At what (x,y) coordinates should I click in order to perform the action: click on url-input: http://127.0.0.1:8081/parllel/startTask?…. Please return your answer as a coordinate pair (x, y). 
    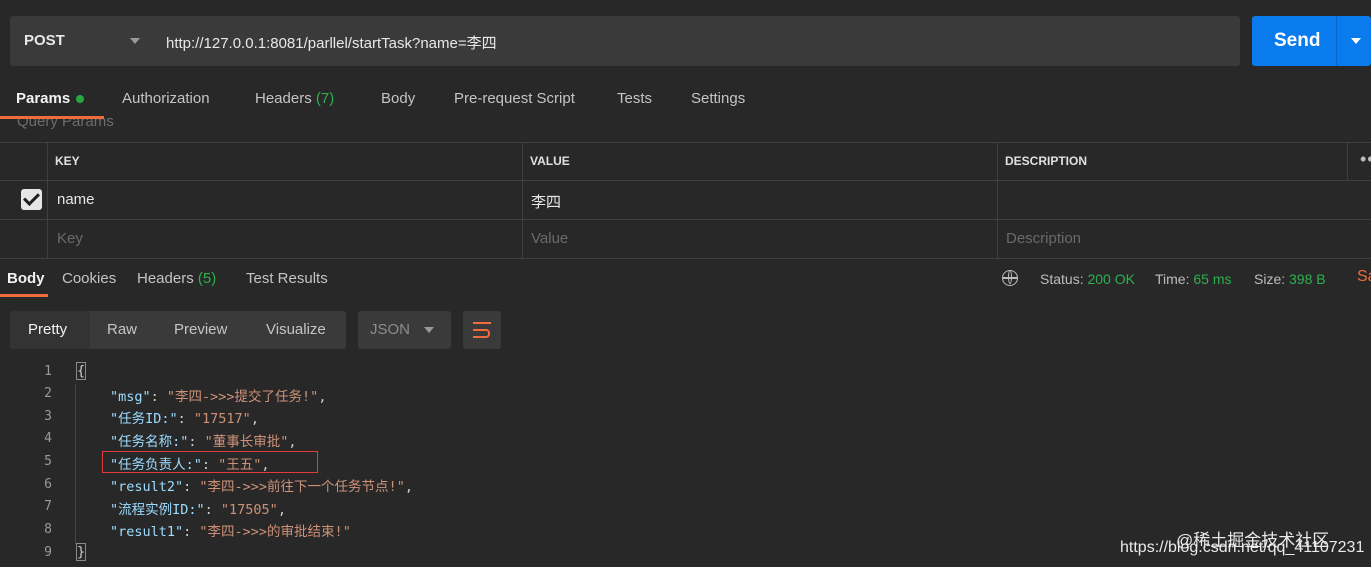
    Looking at the image, I should click on (696, 41).